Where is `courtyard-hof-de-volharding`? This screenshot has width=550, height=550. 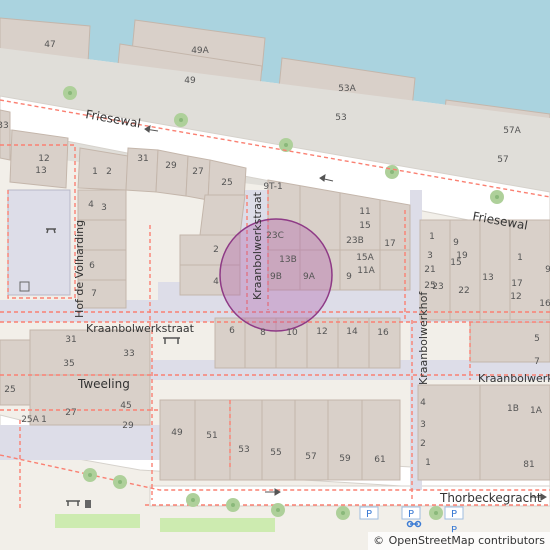
courtyard-hof-de-volharding is located at coordinates (39, 242).